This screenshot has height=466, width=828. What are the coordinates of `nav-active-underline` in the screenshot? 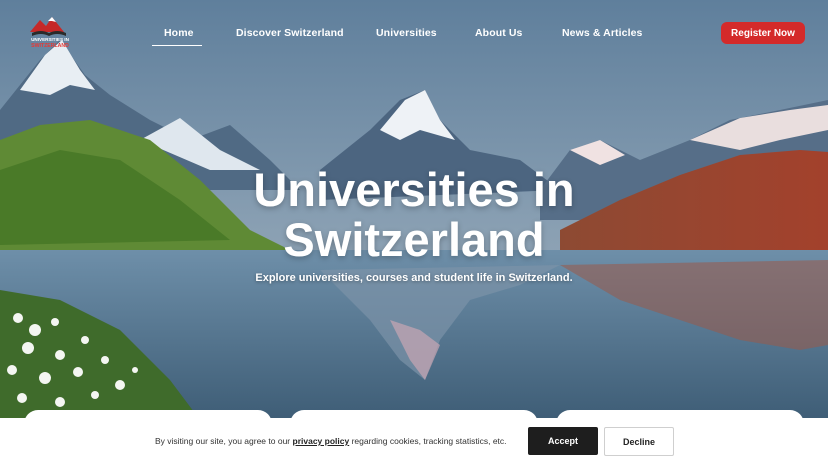 It's located at (177, 45).